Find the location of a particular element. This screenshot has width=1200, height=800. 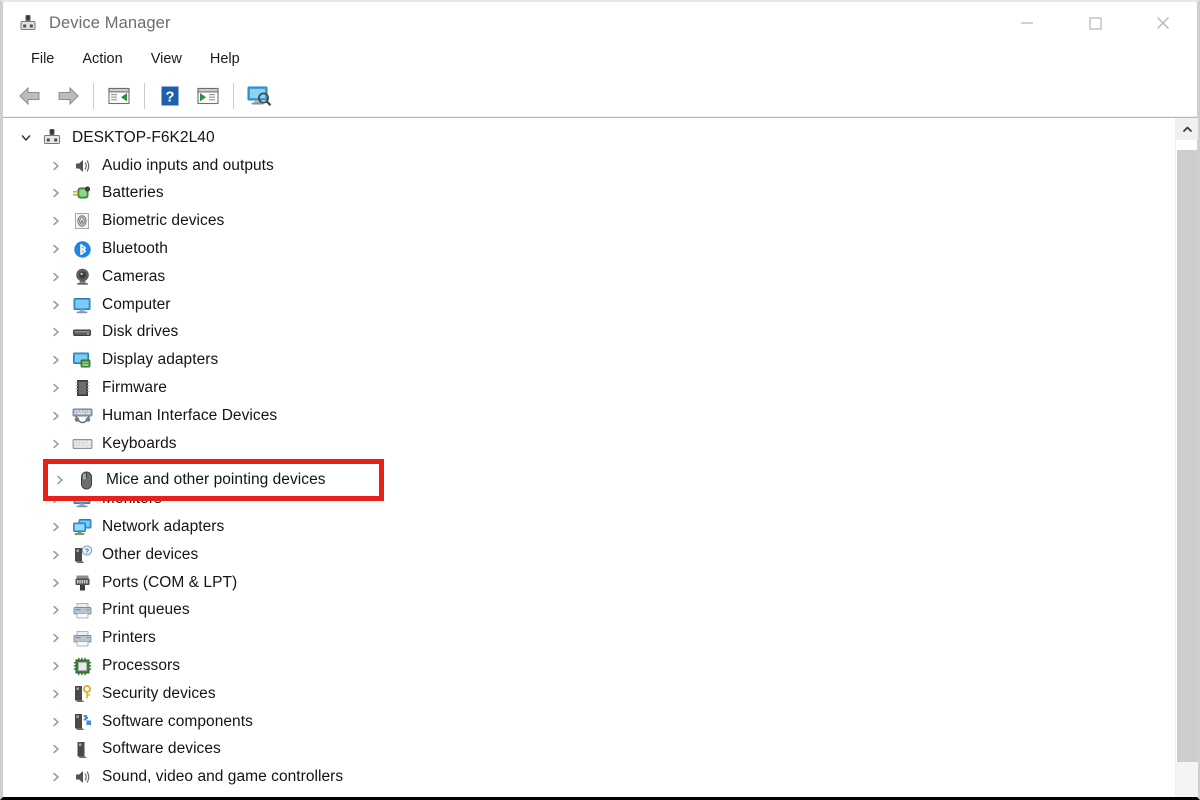

minimize-button is located at coordinates (1027, 23).